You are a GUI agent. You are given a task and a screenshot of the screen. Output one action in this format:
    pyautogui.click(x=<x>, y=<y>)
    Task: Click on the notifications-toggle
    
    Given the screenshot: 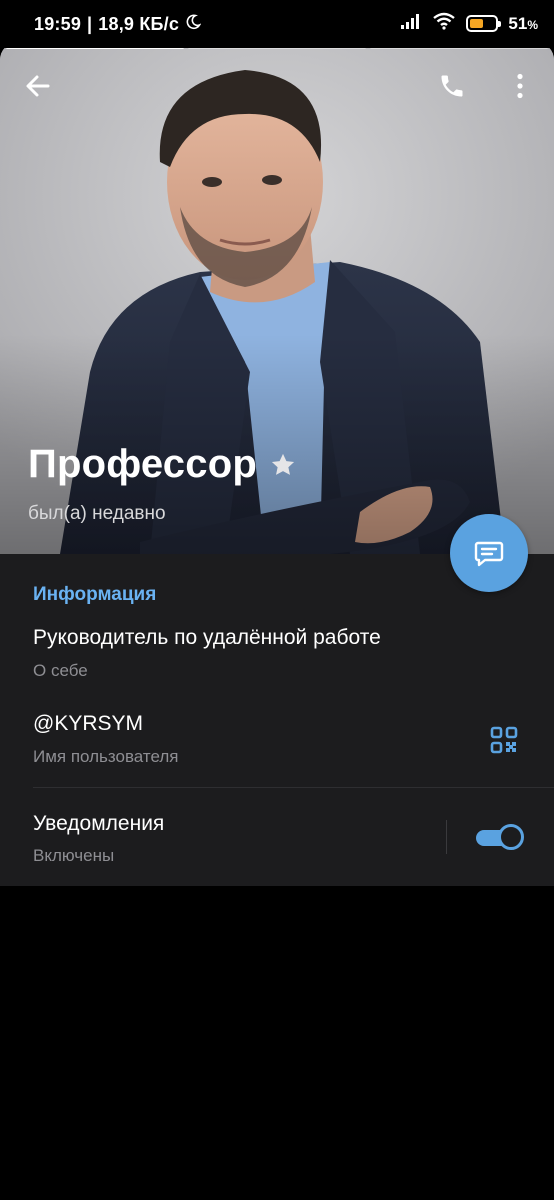 What is the action you would take?
    pyautogui.click(x=500, y=837)
    